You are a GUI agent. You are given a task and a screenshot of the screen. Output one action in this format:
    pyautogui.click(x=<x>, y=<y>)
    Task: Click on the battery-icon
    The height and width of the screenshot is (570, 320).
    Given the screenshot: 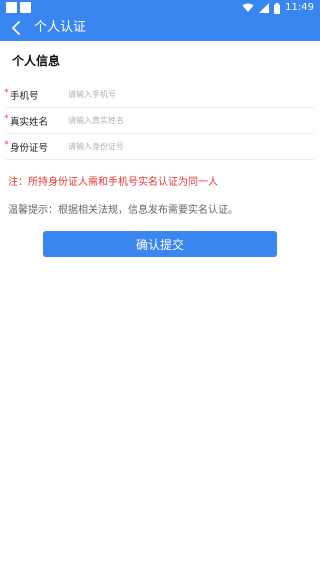 What is the action you would take?
    pyautogui.click(x=277, y=8)
    